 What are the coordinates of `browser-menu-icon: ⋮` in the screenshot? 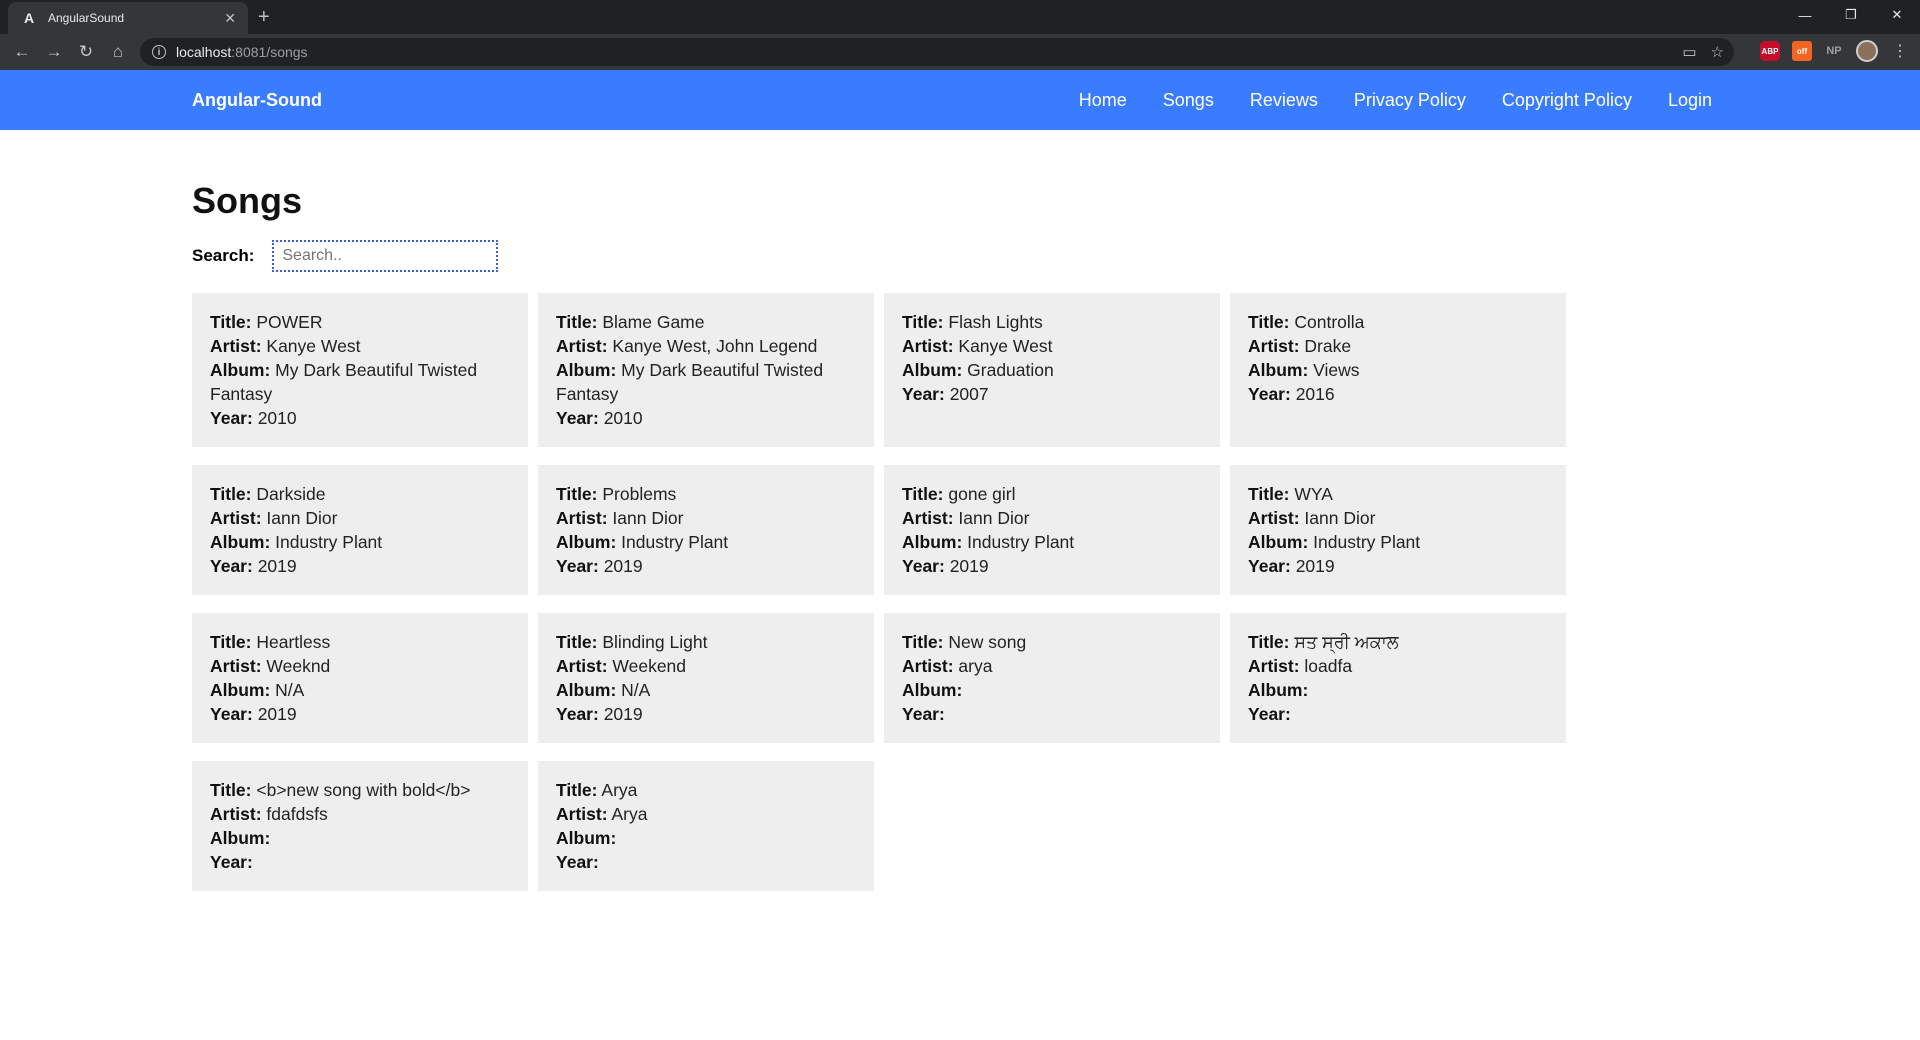 It's located at (1900, 51).